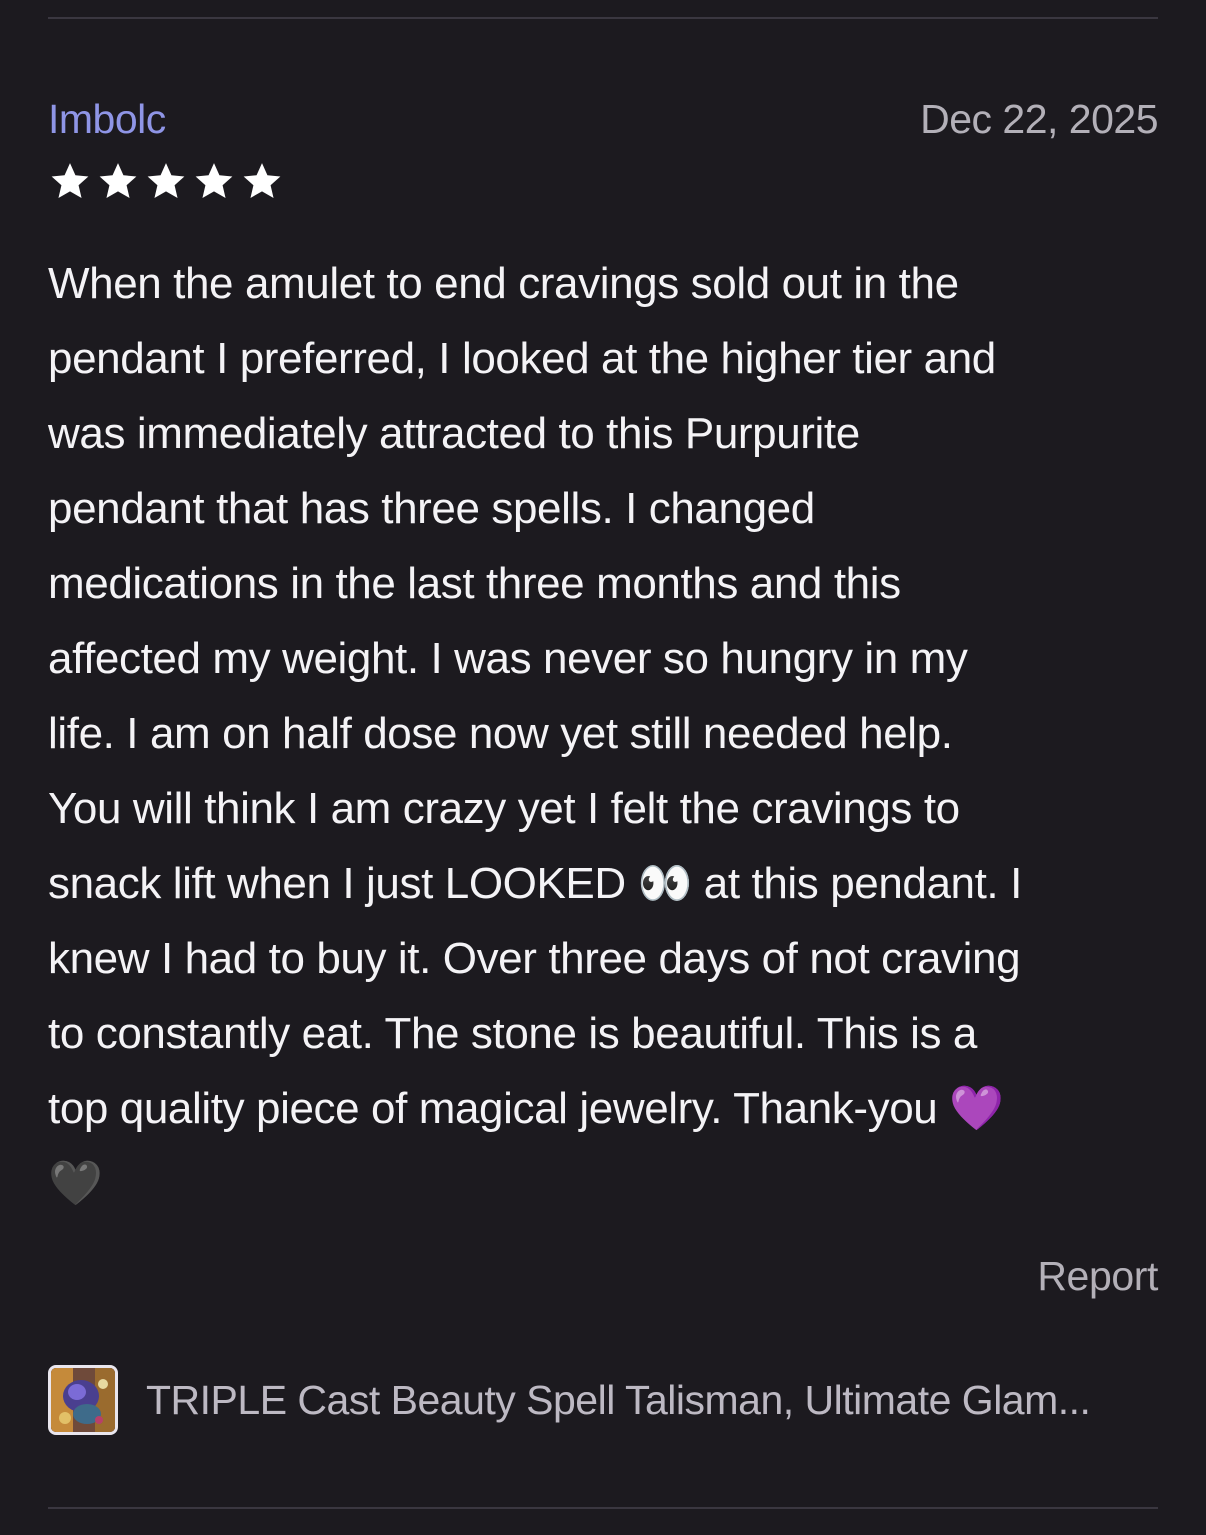 This screenshot has width=1206, height=1535. What do you see at coordinates (107, 119) in the screenshot?
I see `reviewer-name-link: Imbolc` at bounding box center [107, 119].